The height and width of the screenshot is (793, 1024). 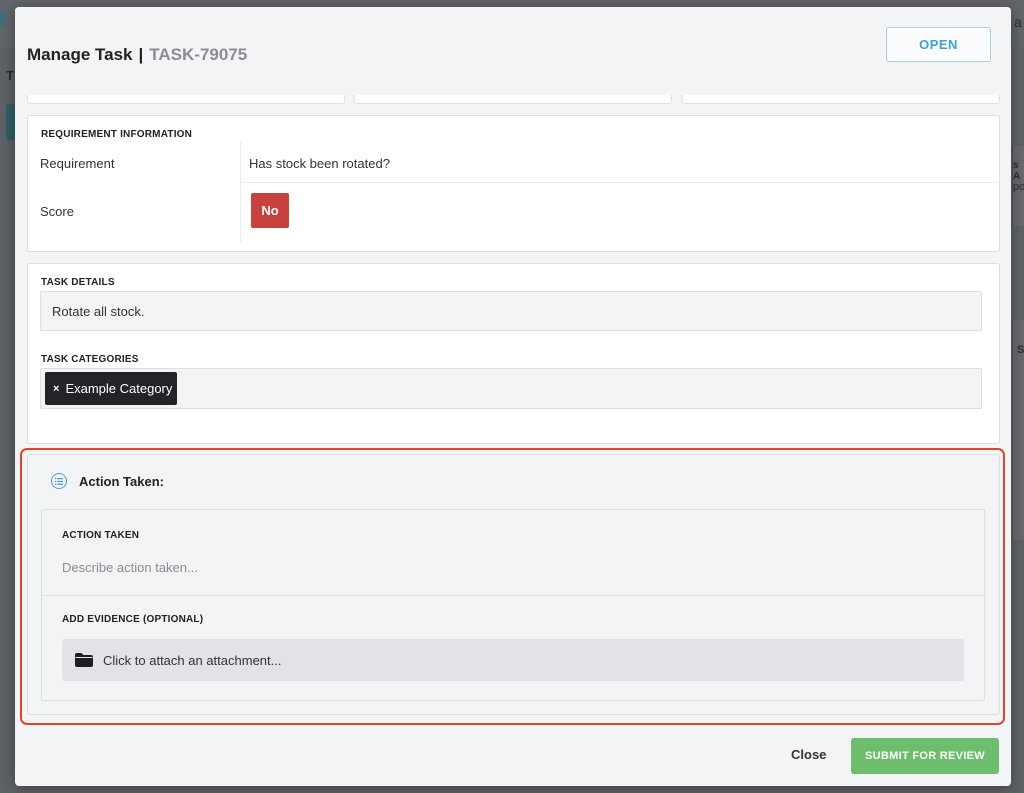 What do you see at coordinates (117, 134) in the screenshot?
I see `requirement-section-label: REQUIREMENT INFORMATION` at bounding box center [117, 134].